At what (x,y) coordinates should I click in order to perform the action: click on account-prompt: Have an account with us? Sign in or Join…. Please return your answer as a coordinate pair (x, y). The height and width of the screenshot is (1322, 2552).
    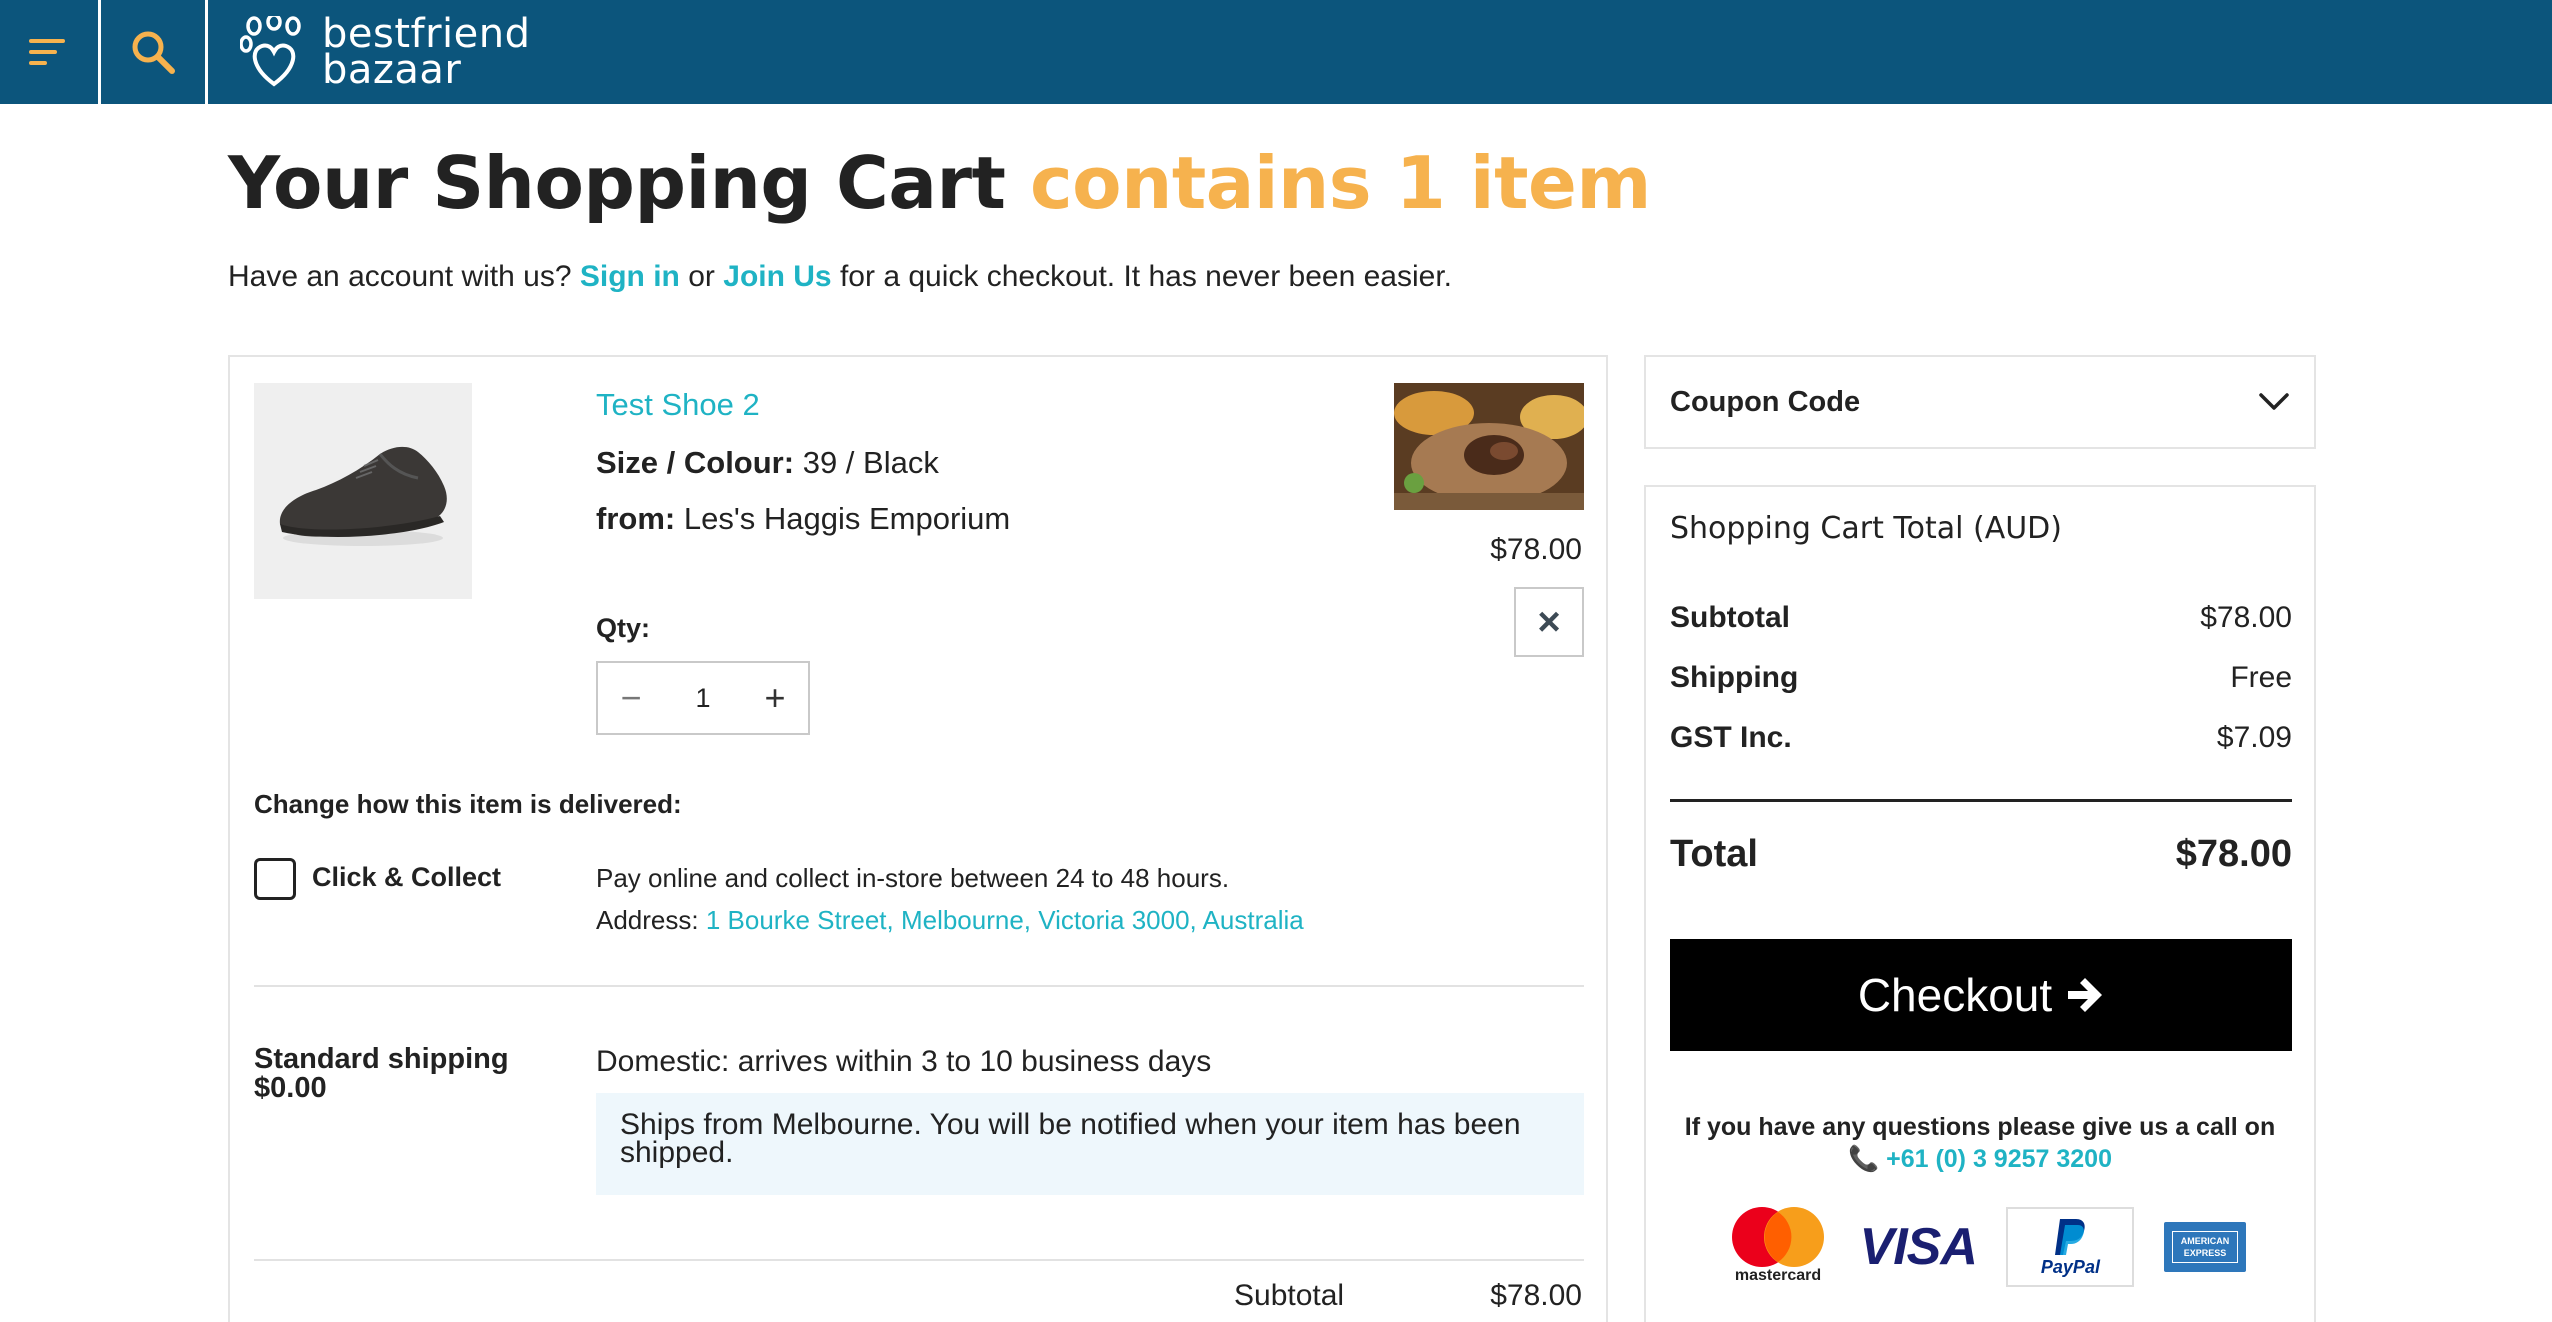
    Looking at the image, I should click on (840, 277).